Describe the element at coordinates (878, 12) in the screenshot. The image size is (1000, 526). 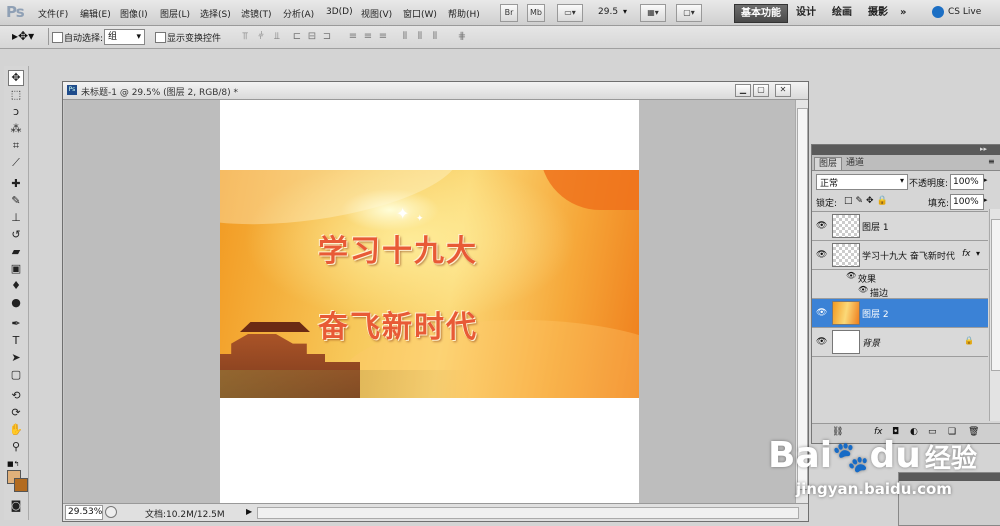
I see `workspace-photography: 摄影` at that location.